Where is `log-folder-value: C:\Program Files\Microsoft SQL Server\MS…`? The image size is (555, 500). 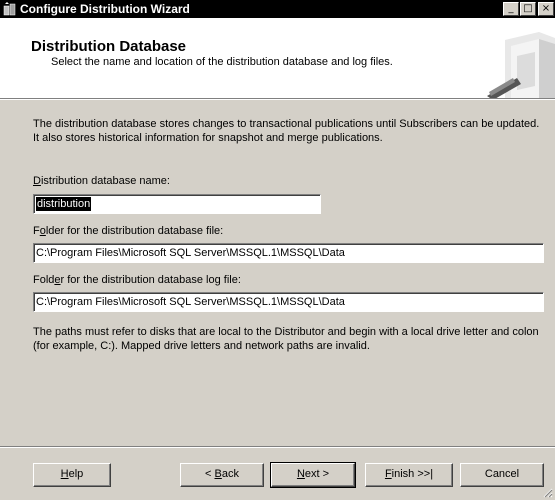
log-folder-value: C:\Program Files\Microsoft SQL Server\MS… is located at coordinates (190, 302).